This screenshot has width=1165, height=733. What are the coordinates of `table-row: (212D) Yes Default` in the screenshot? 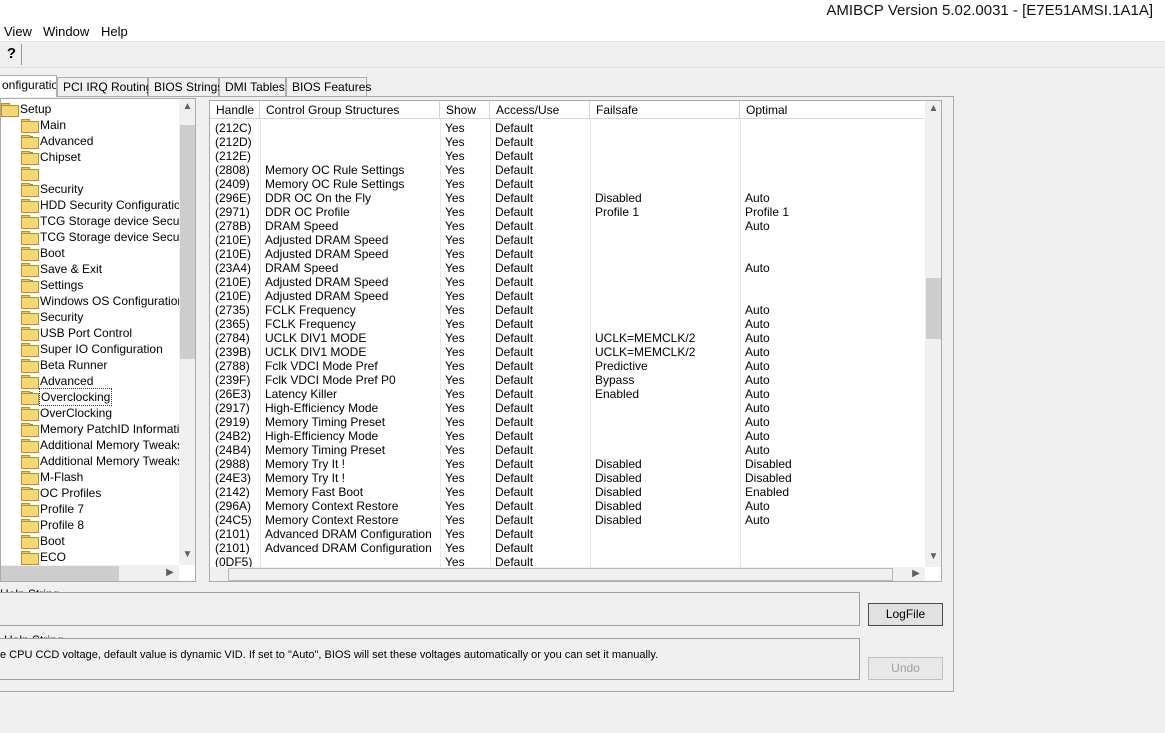 It's located at (567, 142).